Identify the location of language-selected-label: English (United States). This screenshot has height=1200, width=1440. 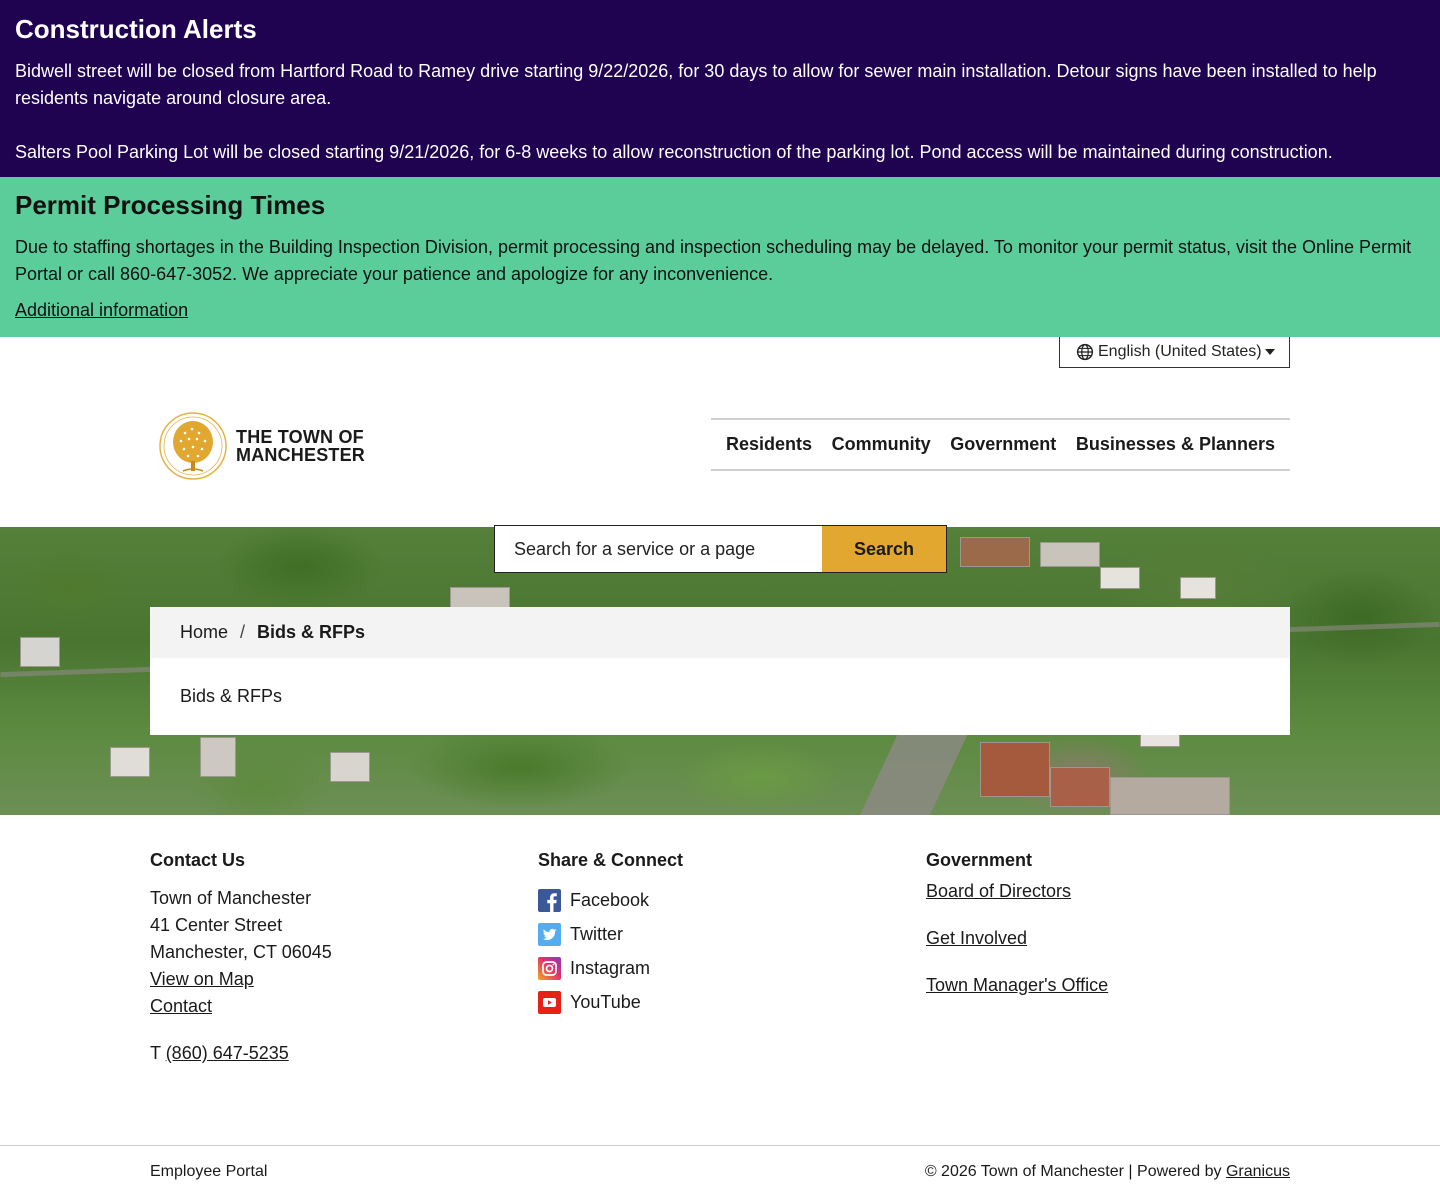
(1180, 351).